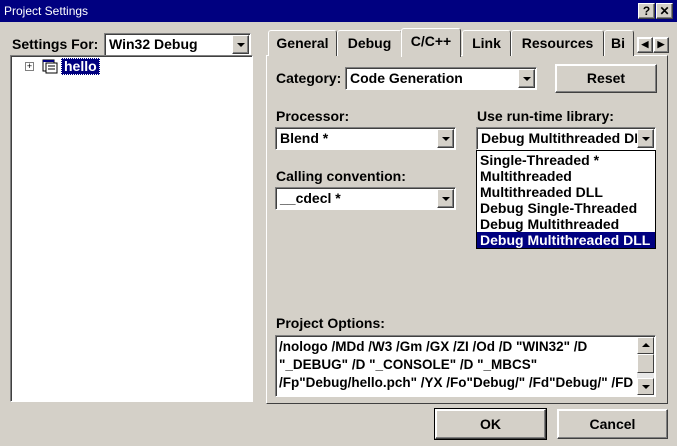 This screenshot has width=677, height=446. What do you see at coordinates (369, 43) in the screenshot?
I see `tab-debug: Debug` at bounding box center [369, 43].